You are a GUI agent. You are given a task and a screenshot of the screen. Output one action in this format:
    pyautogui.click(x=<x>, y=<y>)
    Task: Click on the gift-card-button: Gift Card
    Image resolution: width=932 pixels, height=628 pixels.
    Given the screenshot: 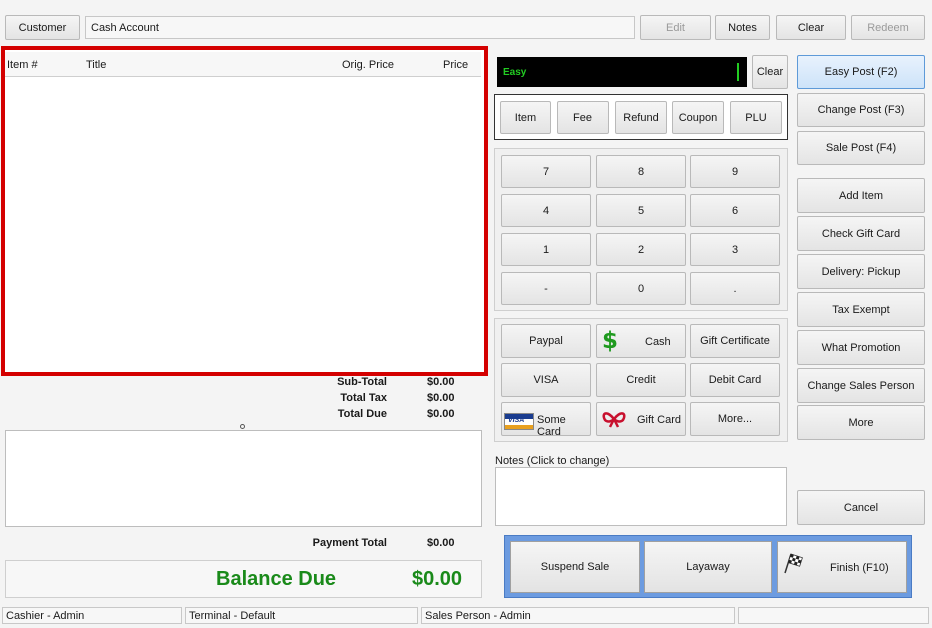 What is the action you would take?
    pyautogui.click(x=641, y=419)
    